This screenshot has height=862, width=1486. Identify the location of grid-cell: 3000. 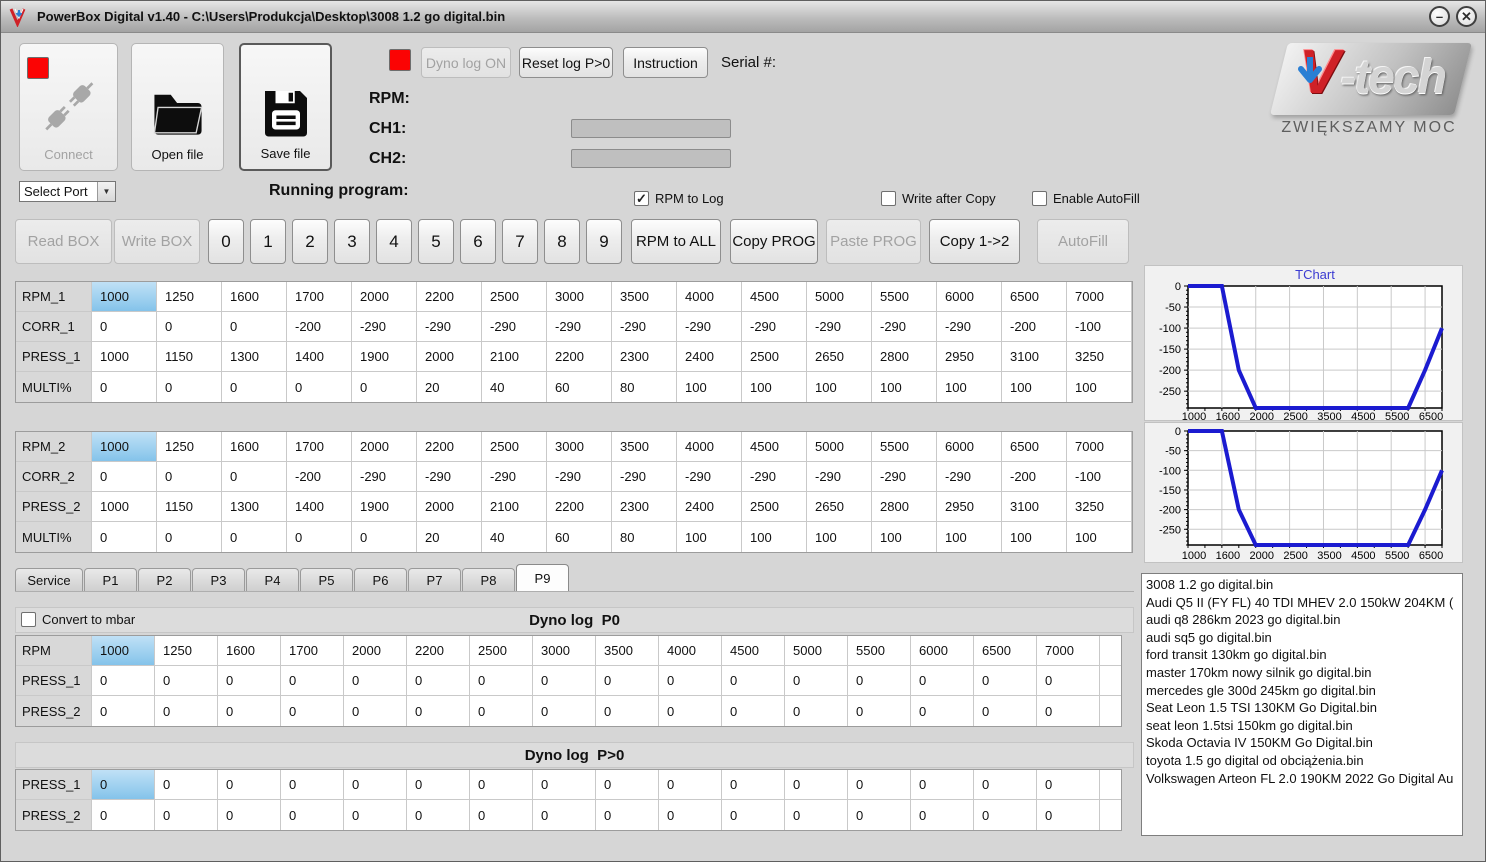
(579, 297).